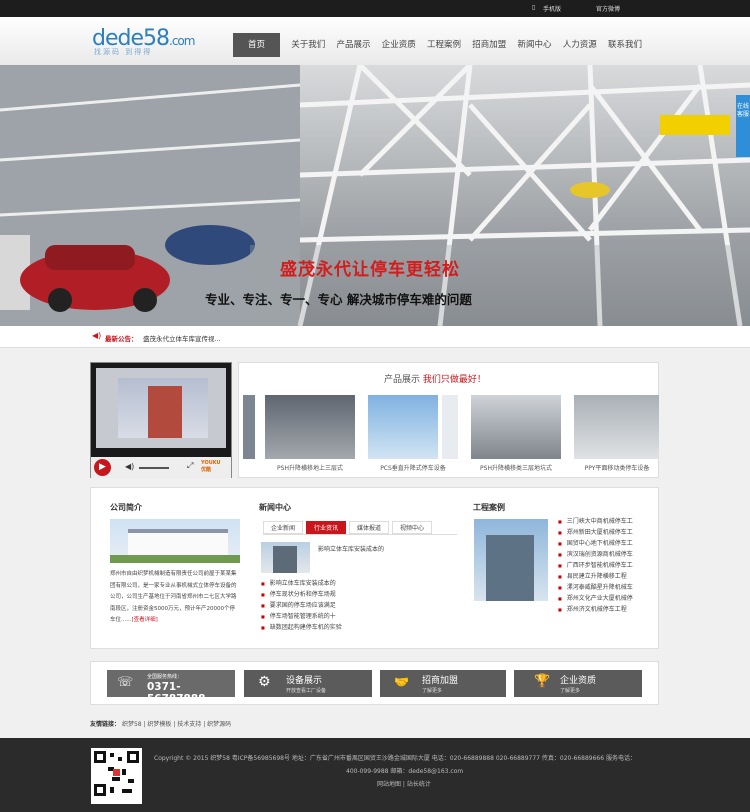  I want to click on nav-products: 产品展示, so click(354, 45).